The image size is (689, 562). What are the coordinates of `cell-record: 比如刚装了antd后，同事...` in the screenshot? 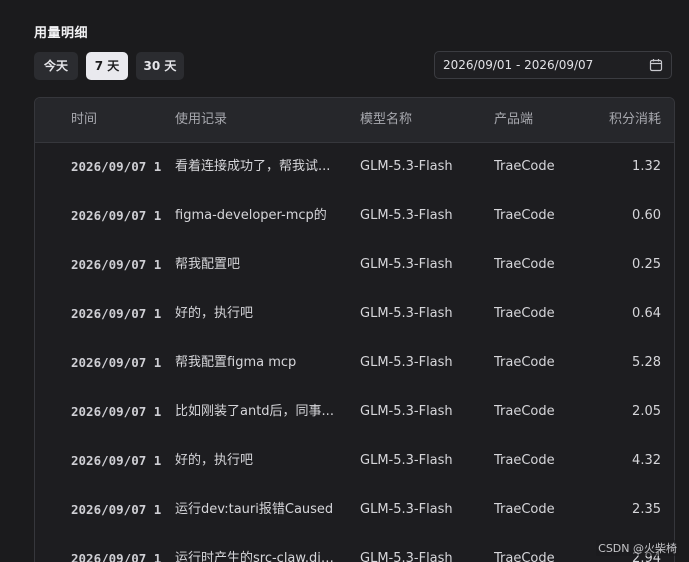 It's located at (254, 411).